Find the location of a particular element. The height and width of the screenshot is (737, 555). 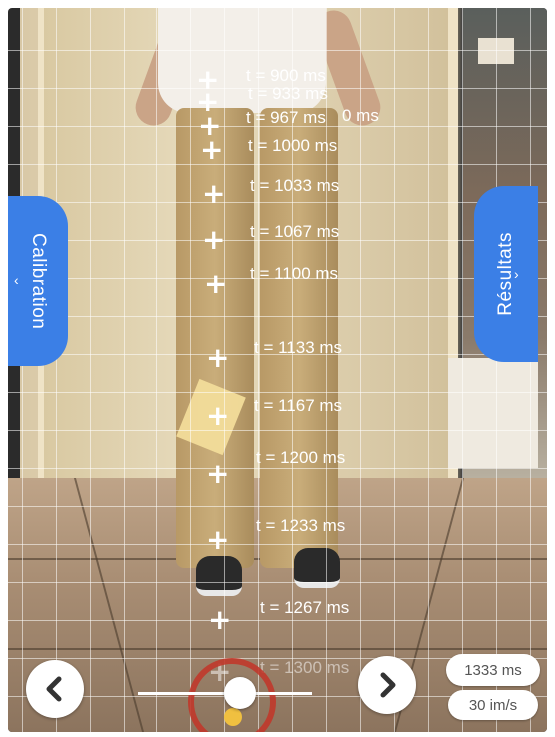

left-shoe is located at coordinates (219, 576).